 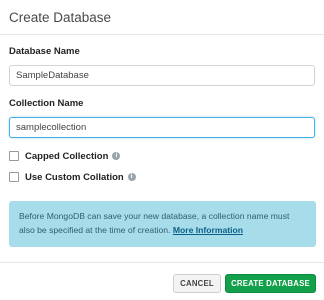 I want to click on footer-divider, so click(x=162, y=262).